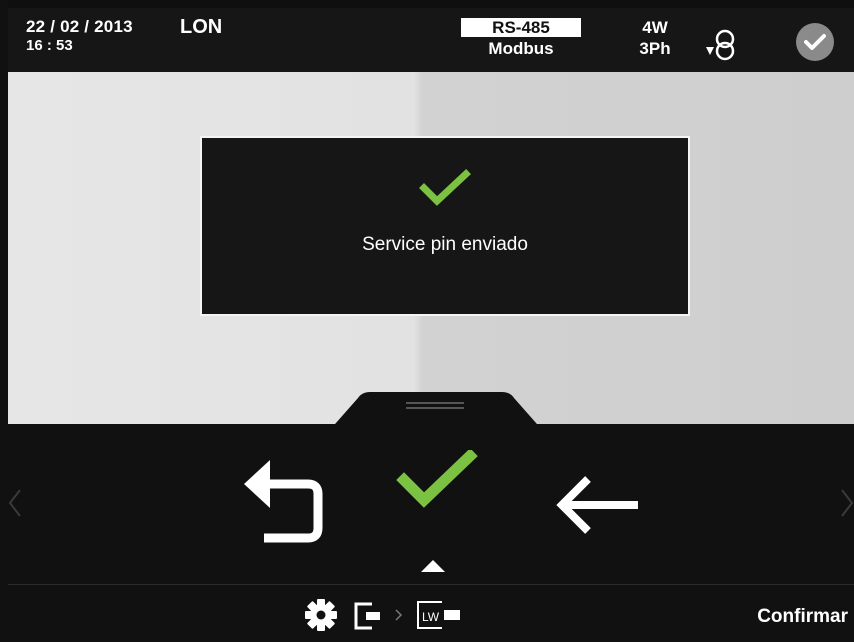  Describe the element at coordinates (201, 27) in the screenshot. I see `location-label: LON` at that location.